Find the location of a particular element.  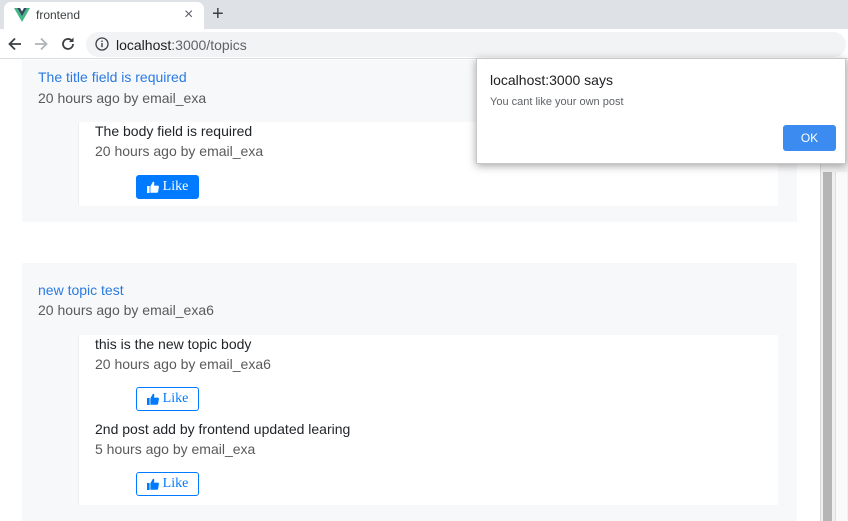

topic-title-link: new topic test is located at coordinates (81, 290).